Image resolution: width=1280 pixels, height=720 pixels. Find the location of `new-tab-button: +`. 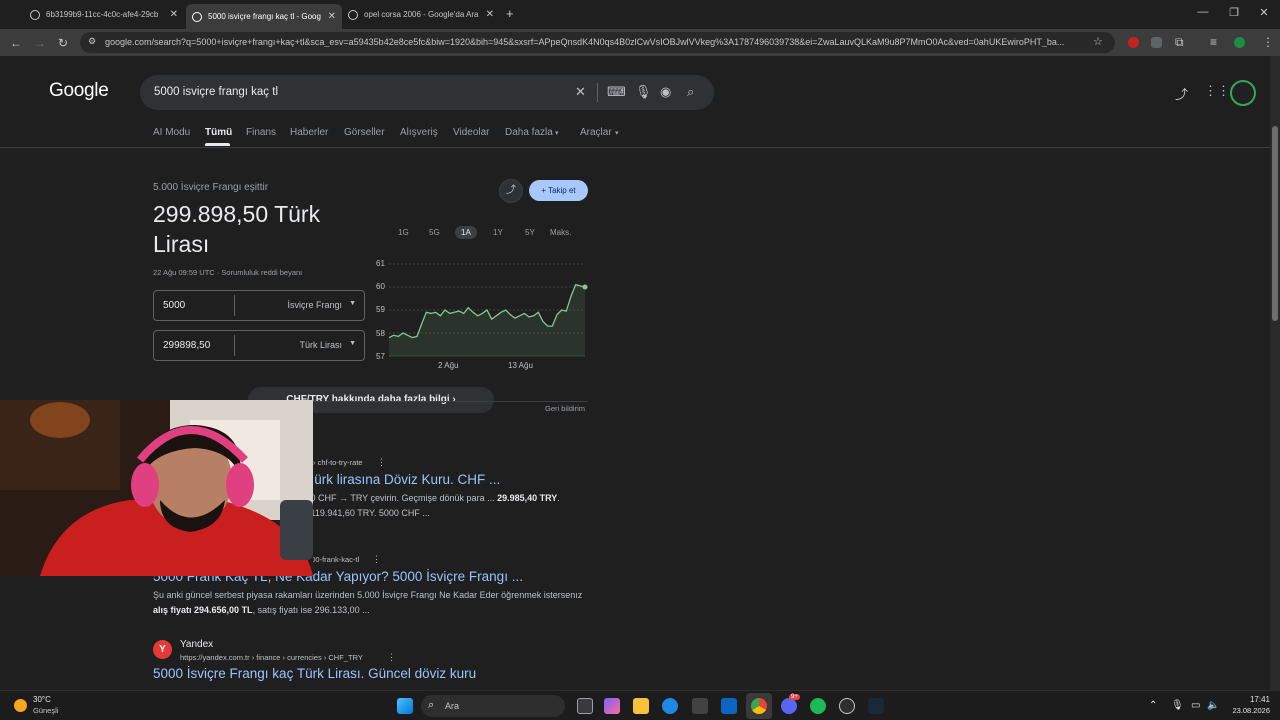

new-tab-button: + is located at coordinates (510, 13).